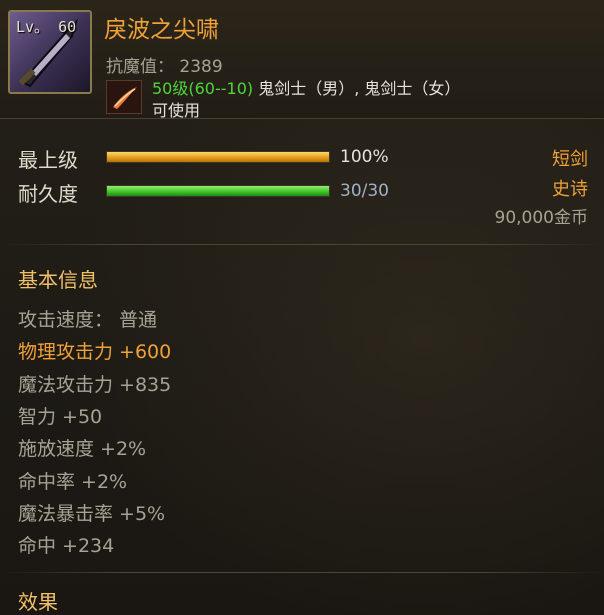 This screenshot has width=604, height=615. Describe the element at coordinates (203, 88) in the screenshot. I see `requirement-level: 50级(60--10)` at that location.